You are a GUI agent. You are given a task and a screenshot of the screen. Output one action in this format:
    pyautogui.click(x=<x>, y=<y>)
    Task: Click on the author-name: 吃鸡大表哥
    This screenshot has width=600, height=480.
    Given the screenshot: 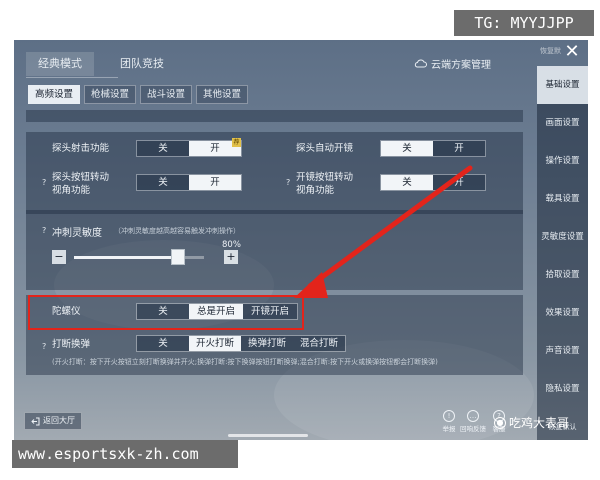 What is the action you would take?
    pyautogui.click(x=539, y=423)
    